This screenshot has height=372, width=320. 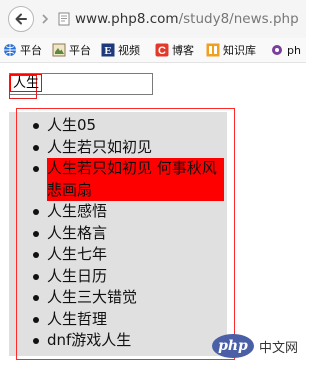 I want to click on suggestion-text: 人生七年, so click(x=77, y=254).